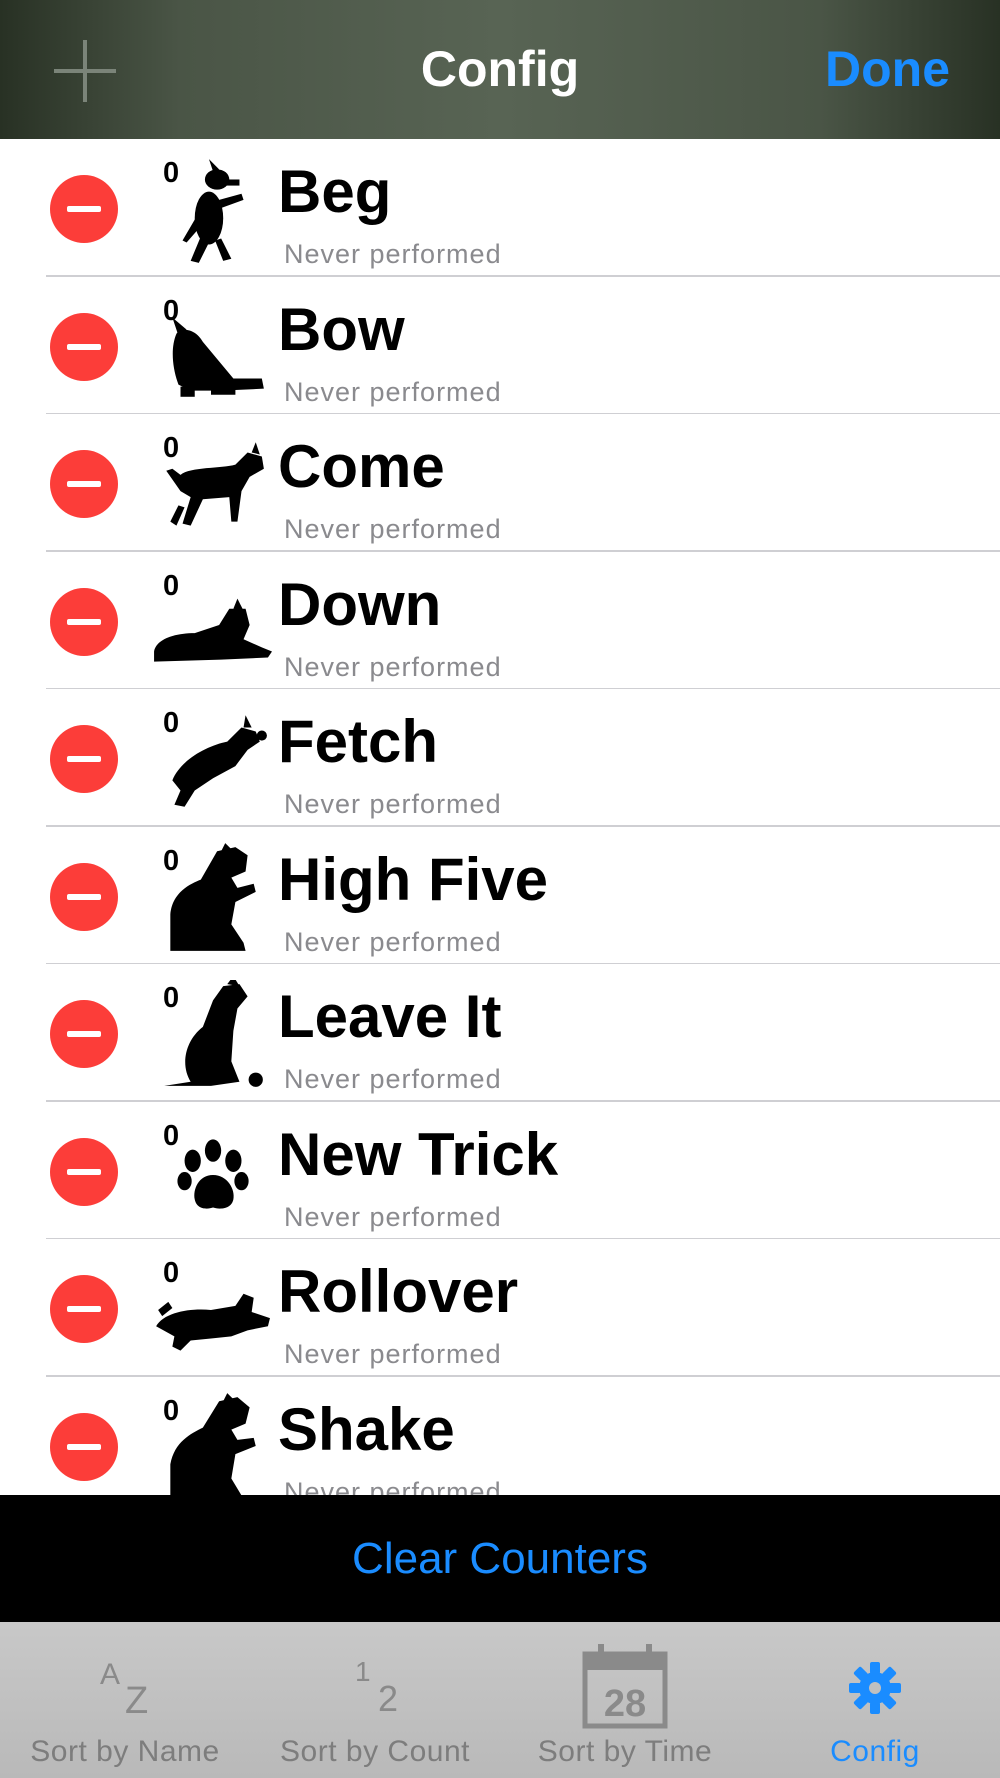  What do you see at coordinates (361, 466) in the screenshot?
I see `trick-name: Come` at bounding box center [361, 466].